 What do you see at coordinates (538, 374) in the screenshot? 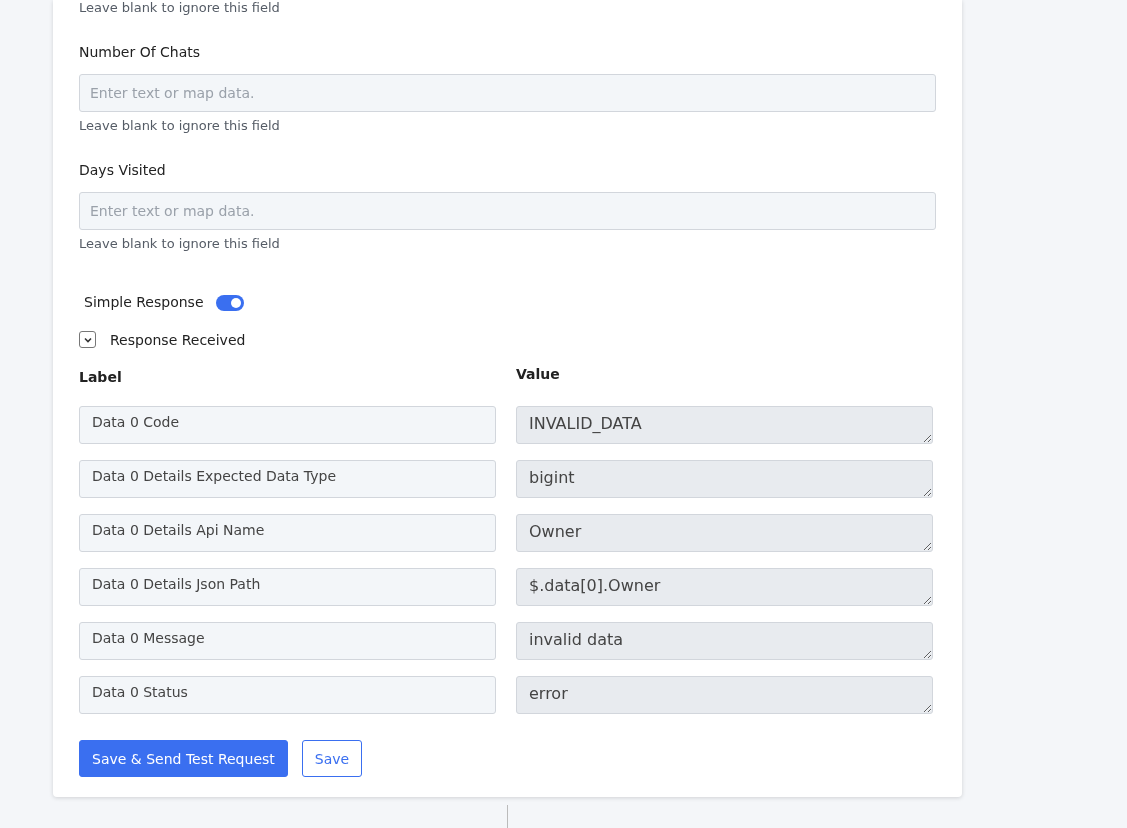
I see `column-header: Value` at bounding box center [538, 374].